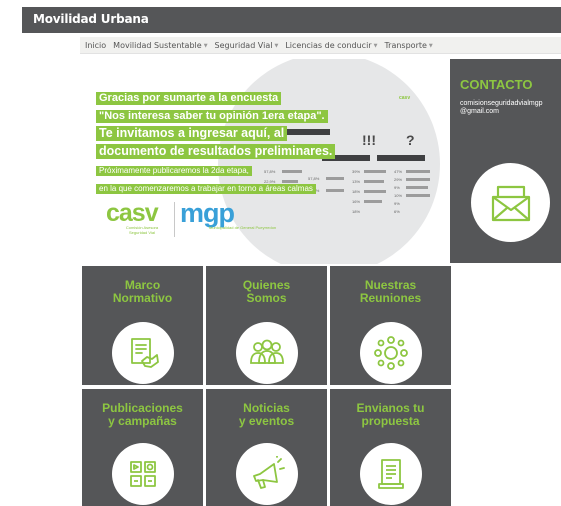 This screenshot has height=506, width=561. Describe the element at coordinates (216, 151) in the screenshot. I see `results-link: documento de resultados preliminares.` at that location.